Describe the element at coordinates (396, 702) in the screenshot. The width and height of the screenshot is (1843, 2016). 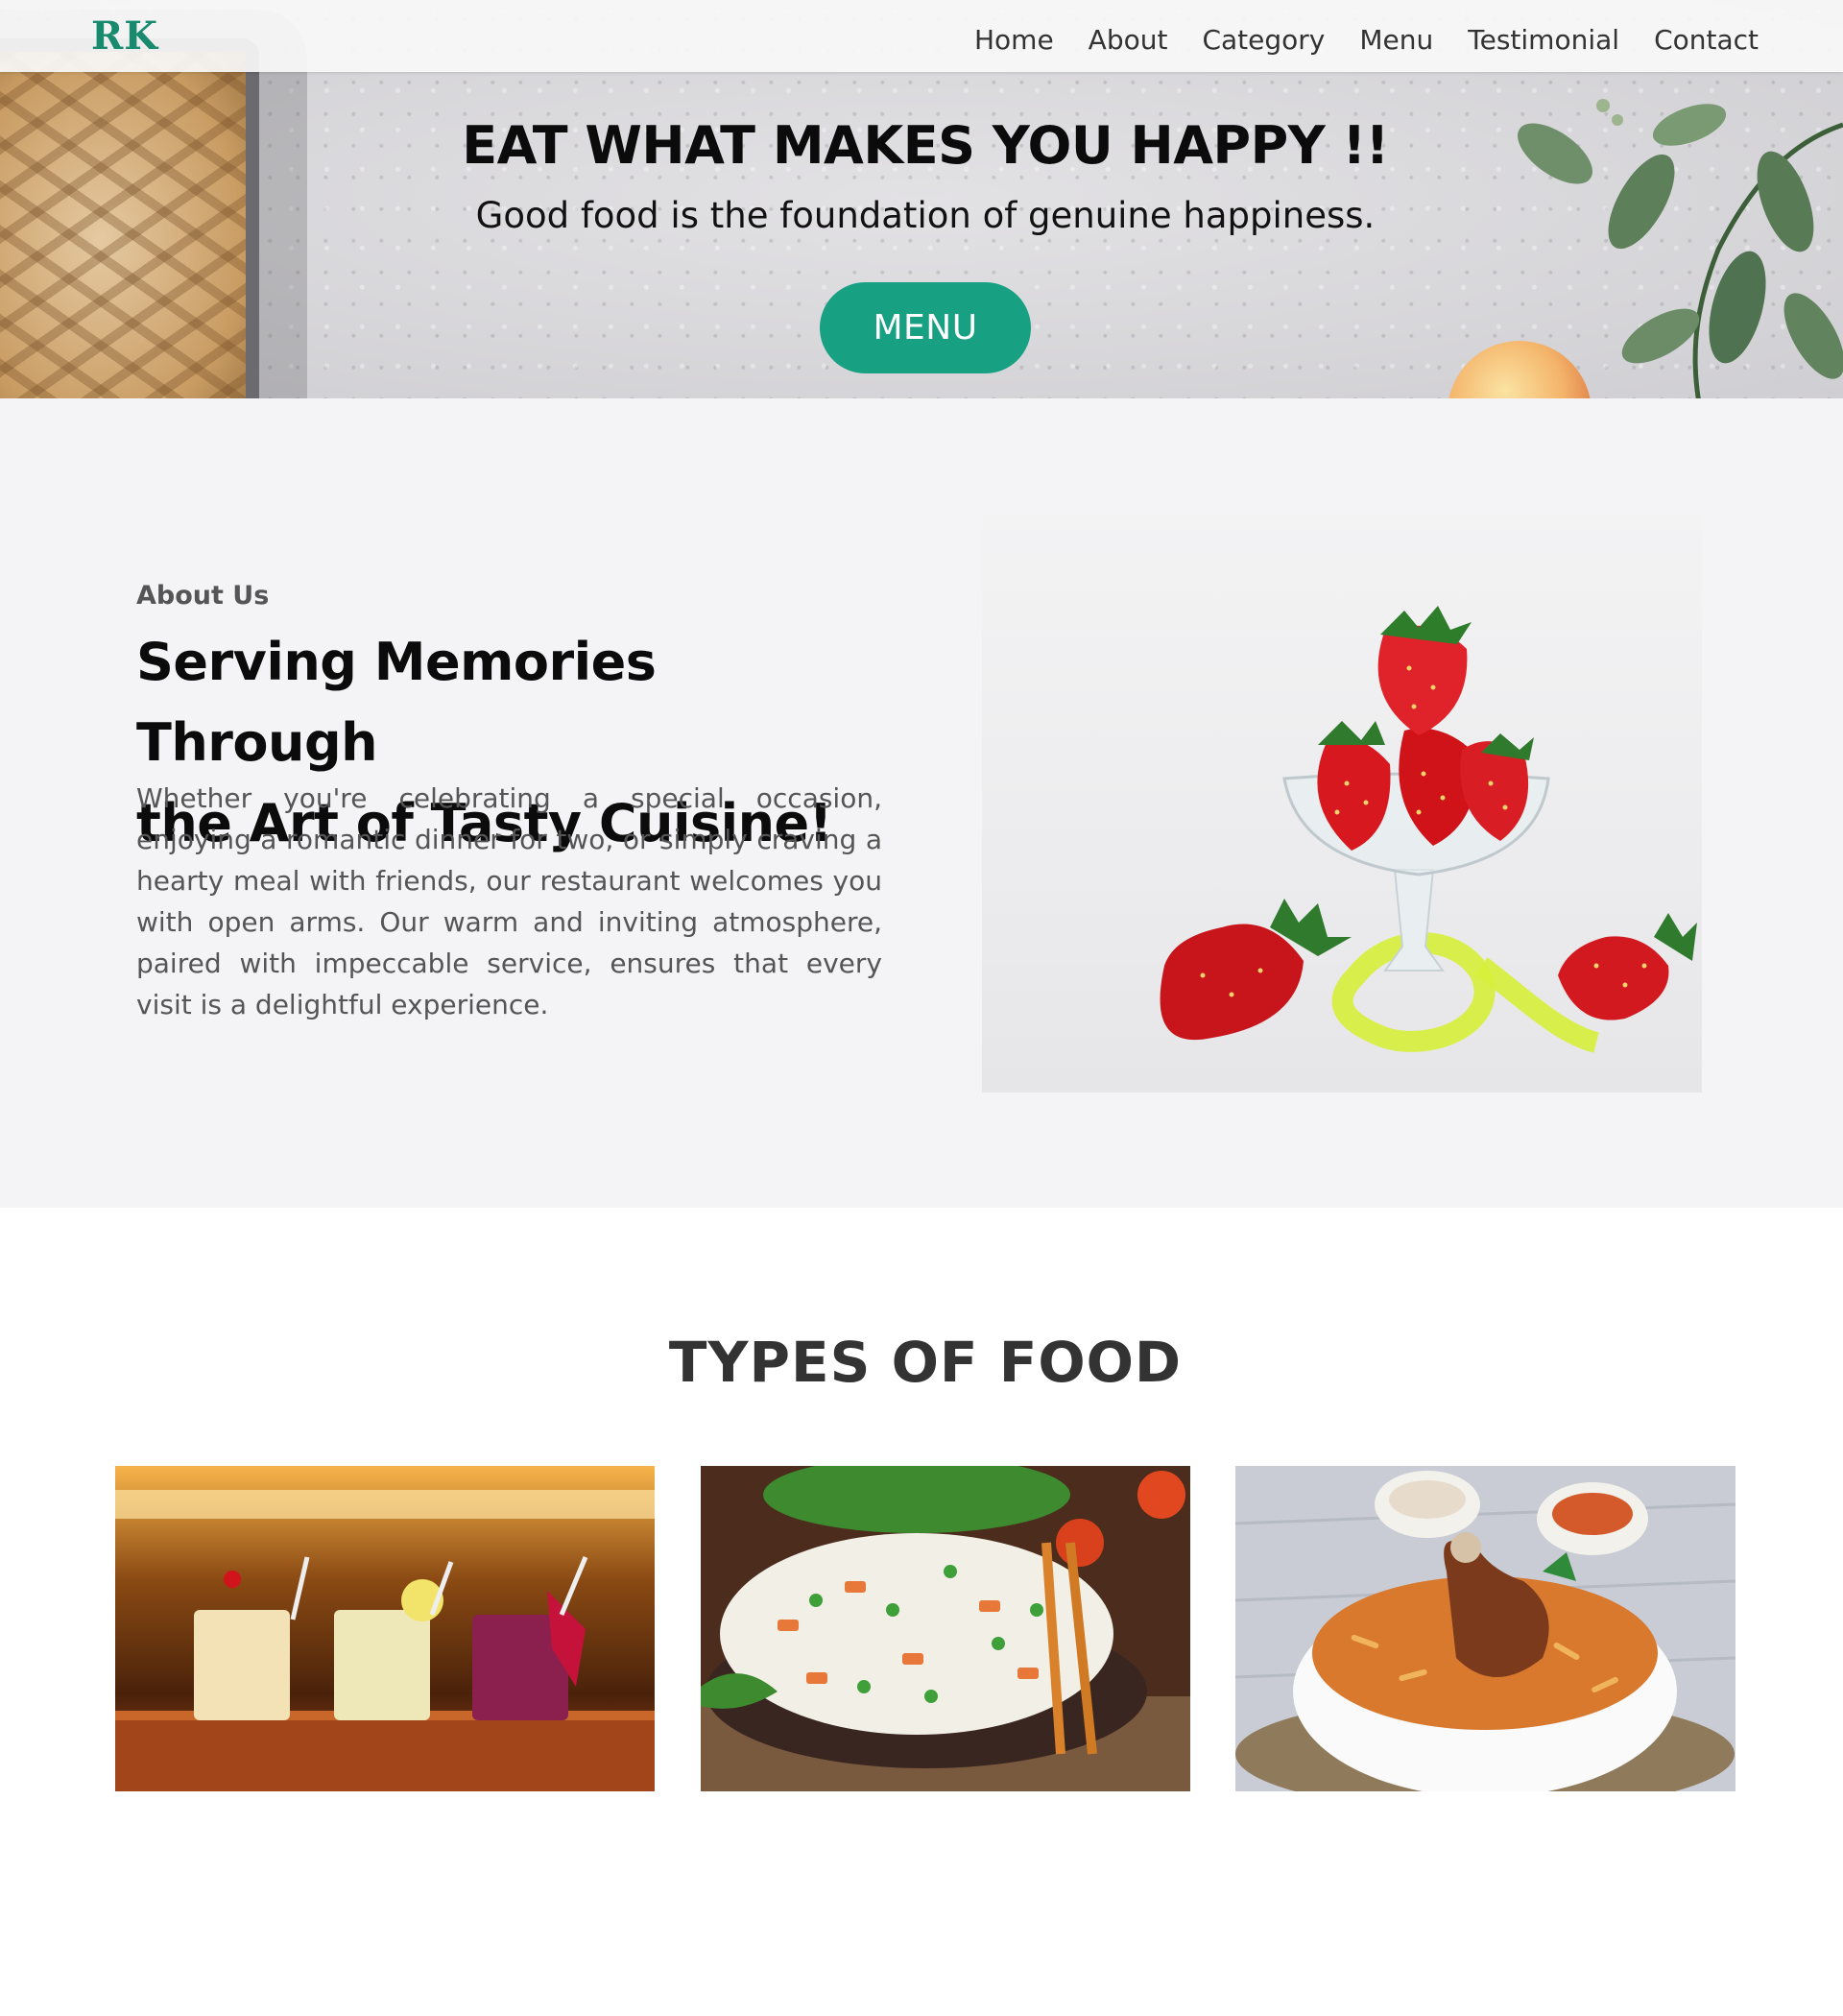
I see `about-heading-line1: Serving Memories Through` at that location.